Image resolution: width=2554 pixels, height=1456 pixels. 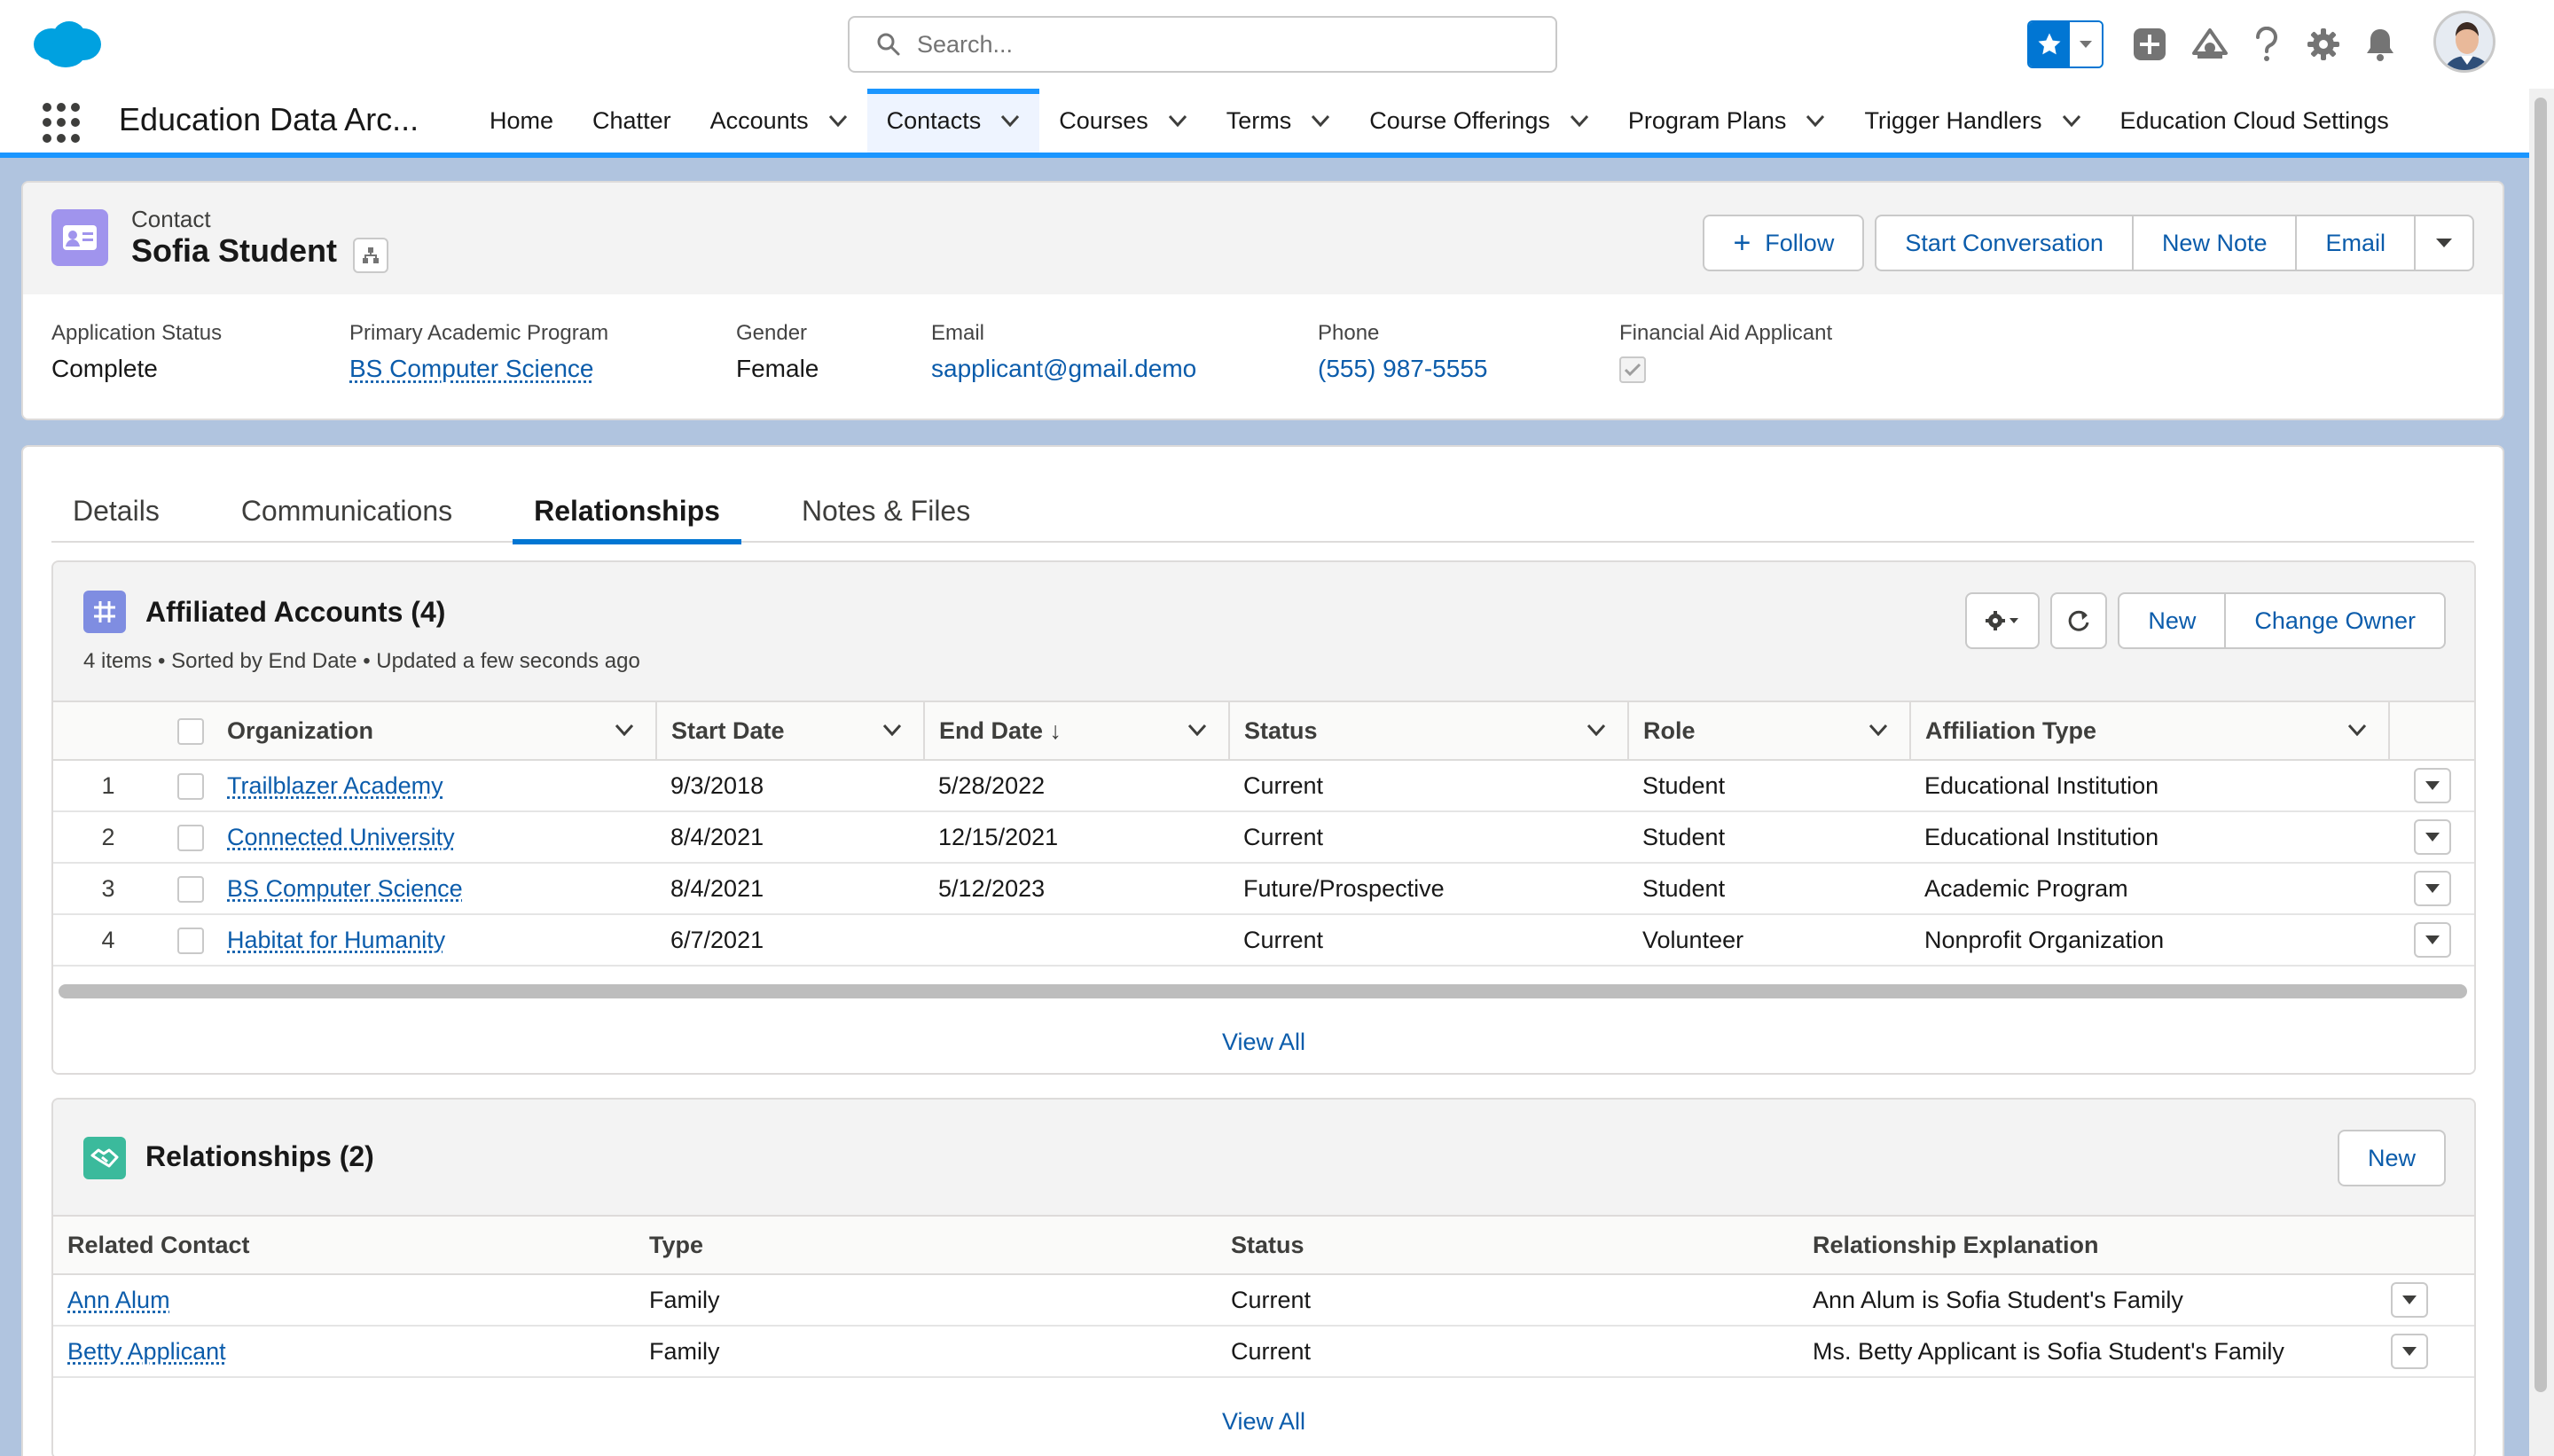 I want to click on email-button: Email, so click(x=2355, y=243).